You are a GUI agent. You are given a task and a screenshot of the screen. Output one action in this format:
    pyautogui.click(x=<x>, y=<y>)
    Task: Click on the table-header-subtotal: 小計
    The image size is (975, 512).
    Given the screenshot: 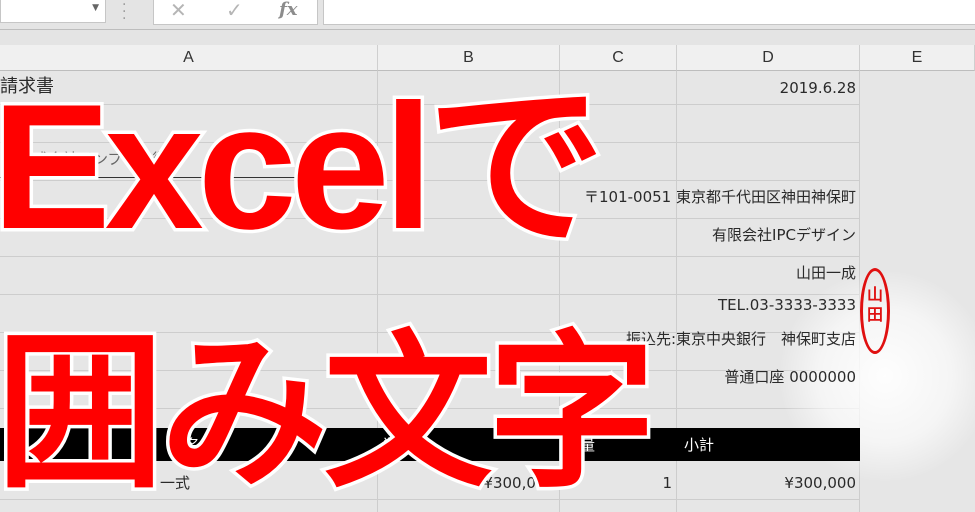 What is the action you would take?
    pyautogui.click(x=699, y=444)
    